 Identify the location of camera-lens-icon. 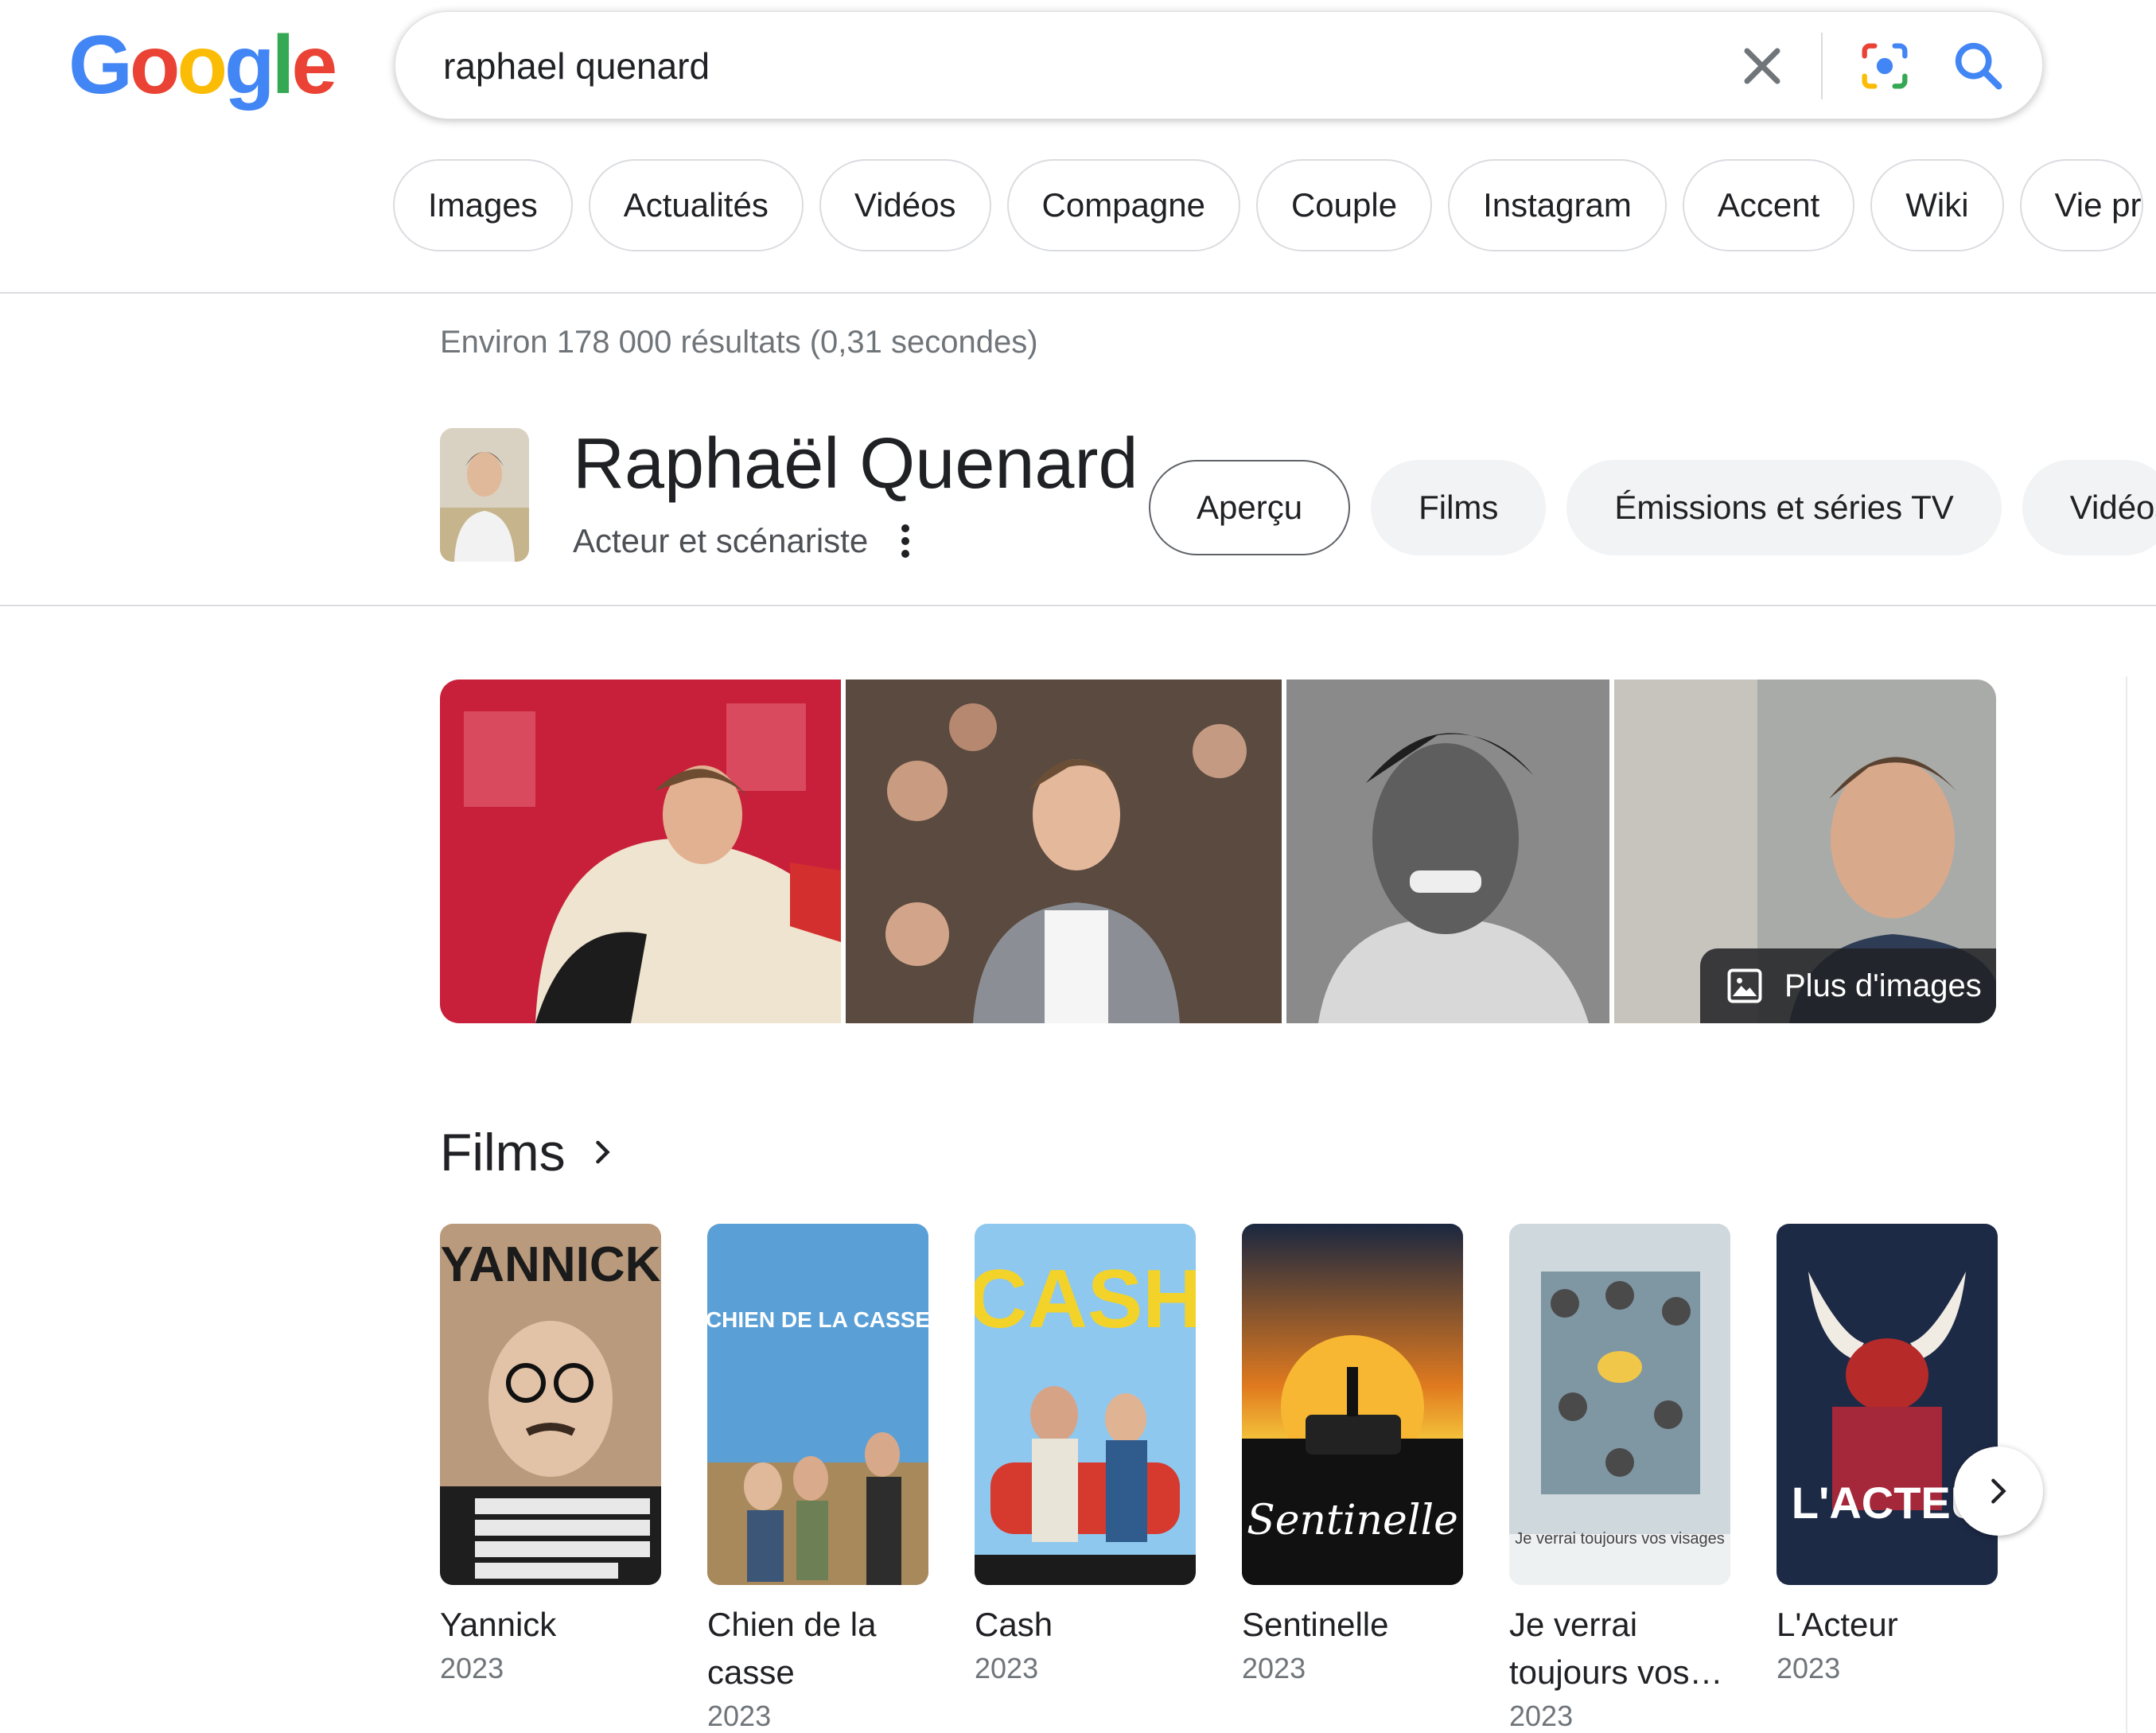
(1885, 66).